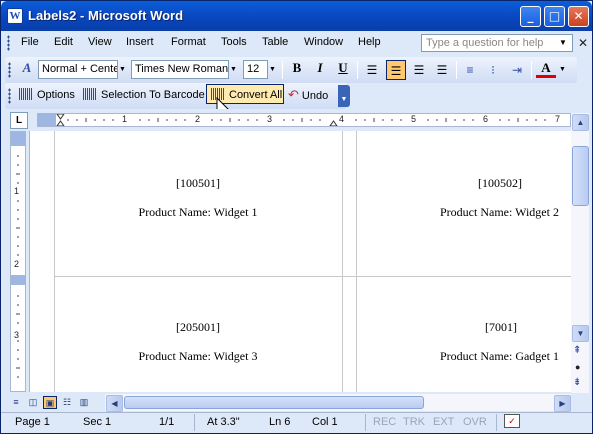 Image resolution: width=593 pixels, height=434 pixels. I want to click on tab-selector-icon: L, so click(19, 120).